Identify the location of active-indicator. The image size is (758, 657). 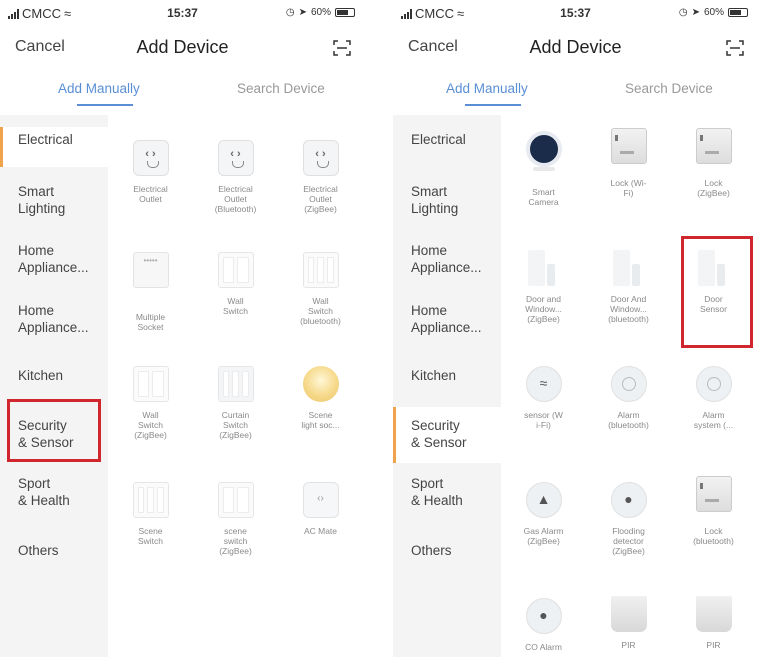
(1, 147).